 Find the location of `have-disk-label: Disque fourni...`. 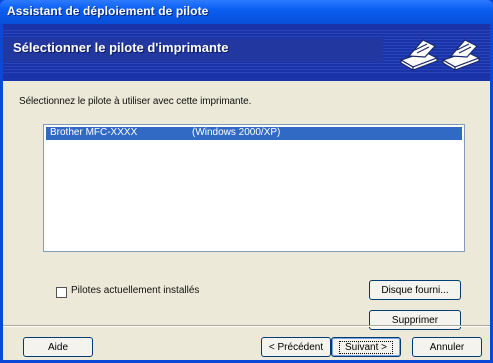

have-disk-label: Disque fourni... is located at coordinates (415, 290).